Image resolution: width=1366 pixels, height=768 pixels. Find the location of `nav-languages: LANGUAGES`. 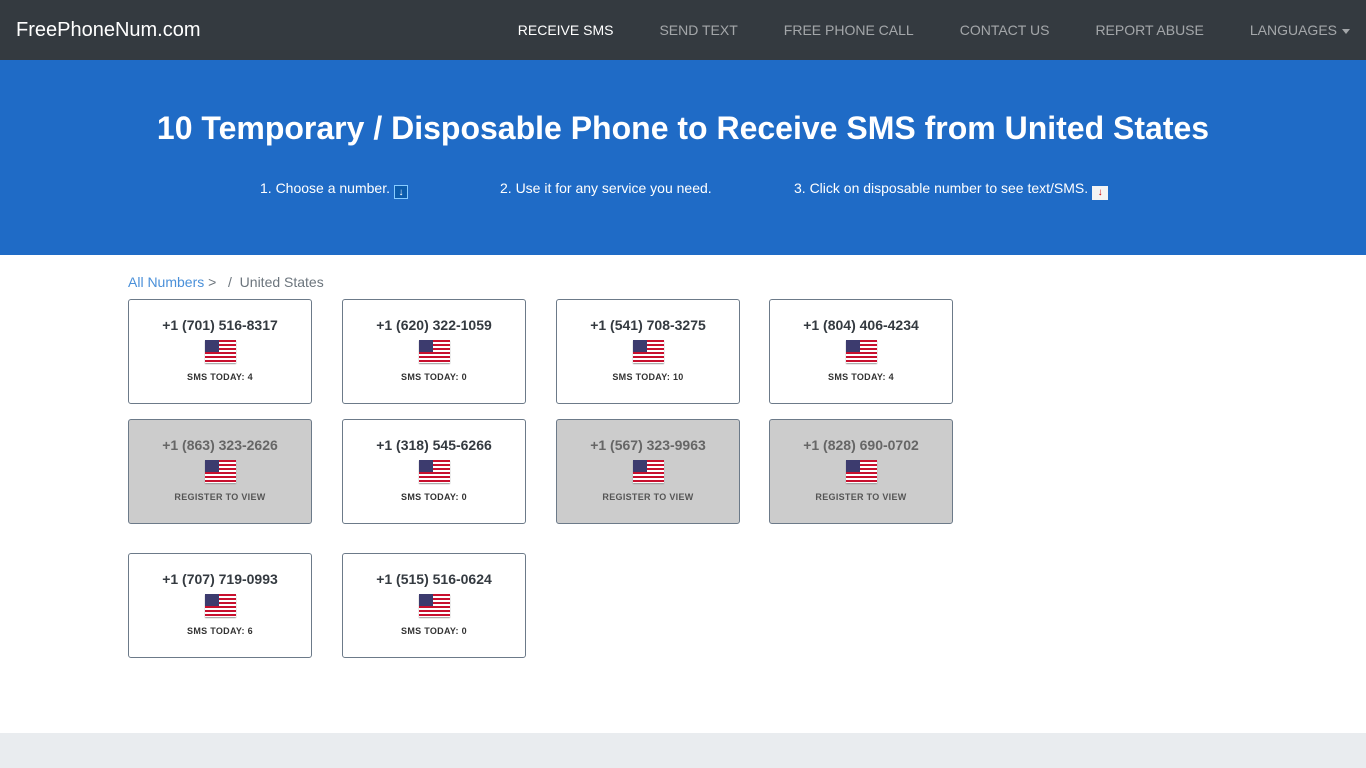

nav-languages: LANGUAGES is located at coordinates (1300, 30).